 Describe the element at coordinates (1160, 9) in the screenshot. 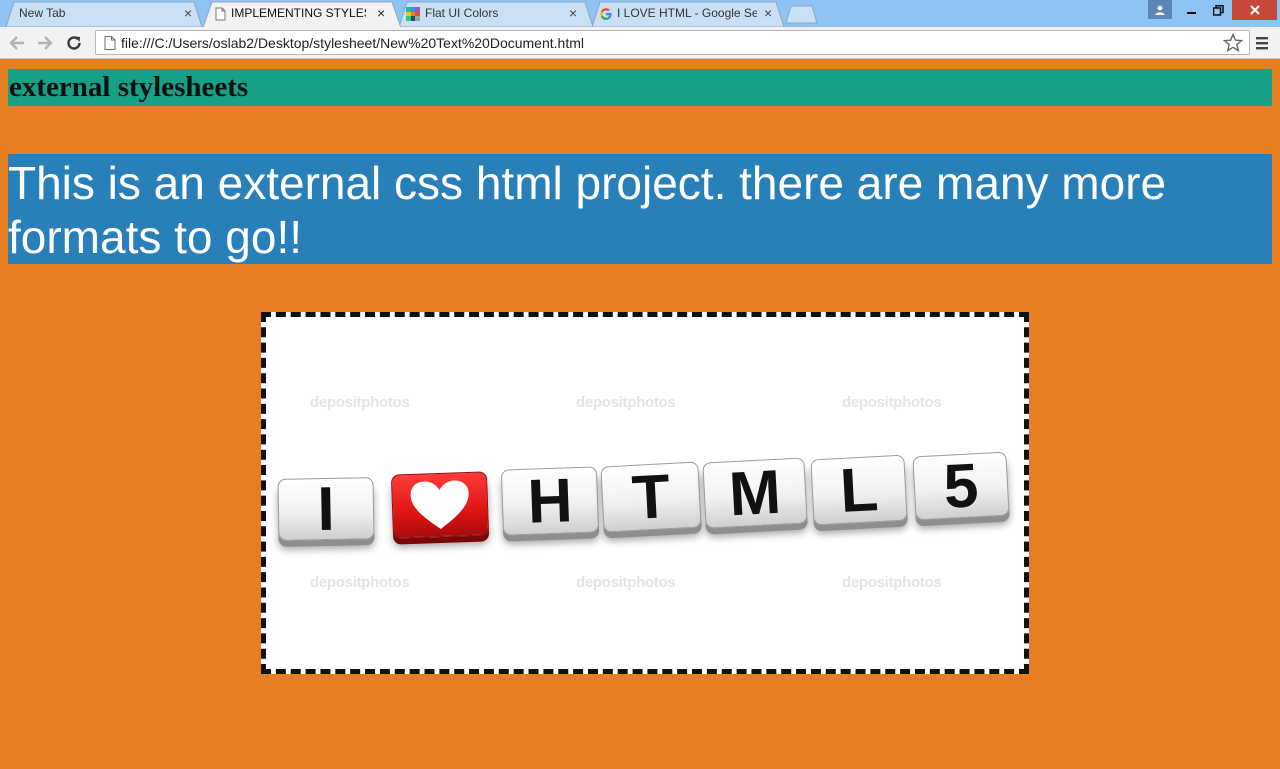

I see `user-profile-icon` at that location.